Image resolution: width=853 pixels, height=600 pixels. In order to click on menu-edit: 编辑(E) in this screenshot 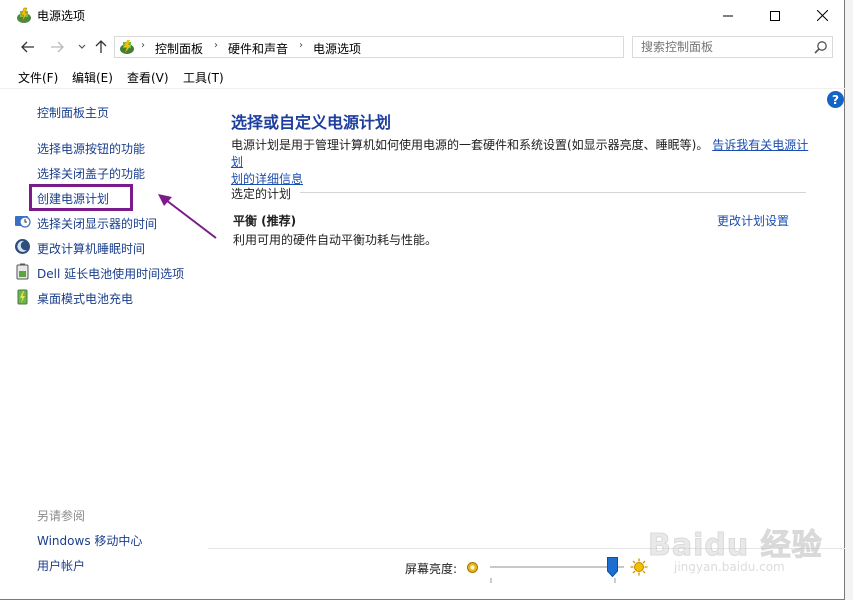, I will do `click(92, 77)`.